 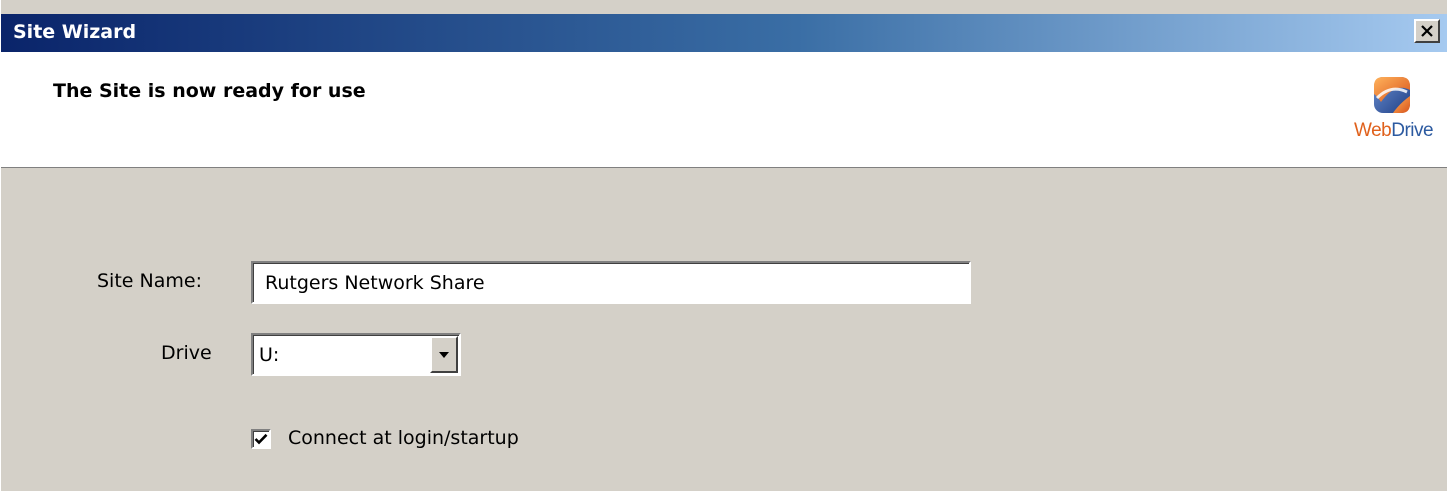 I want to click on connect-at-login-checkbox, so click(x=261, y=439).